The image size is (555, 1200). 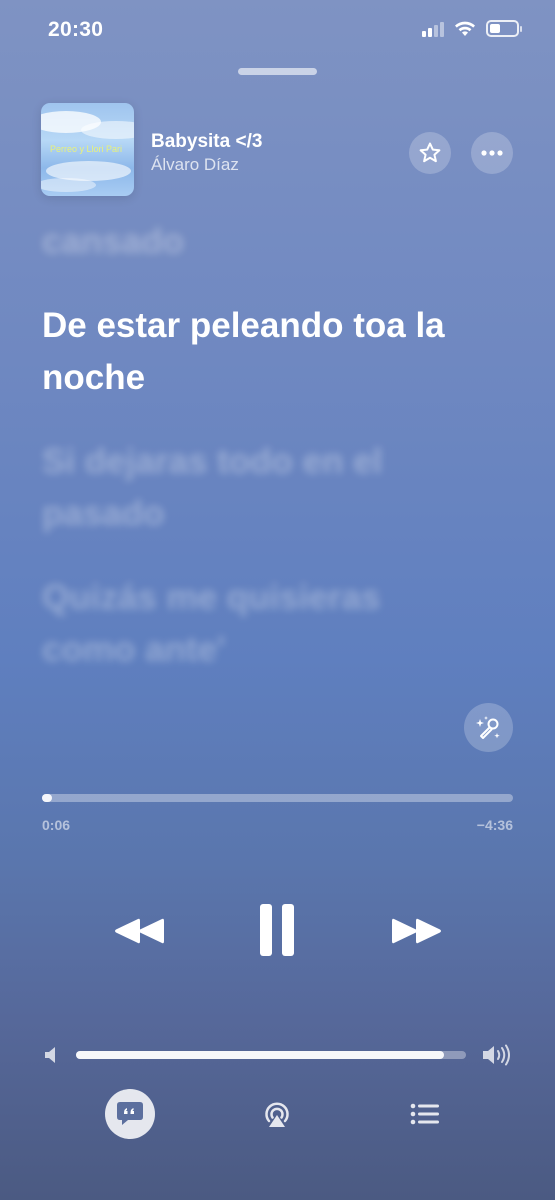 What do you see at coordinates (465, 28) in the screenshot?
I see `wifi-icon` at bounding box center [465, 28].